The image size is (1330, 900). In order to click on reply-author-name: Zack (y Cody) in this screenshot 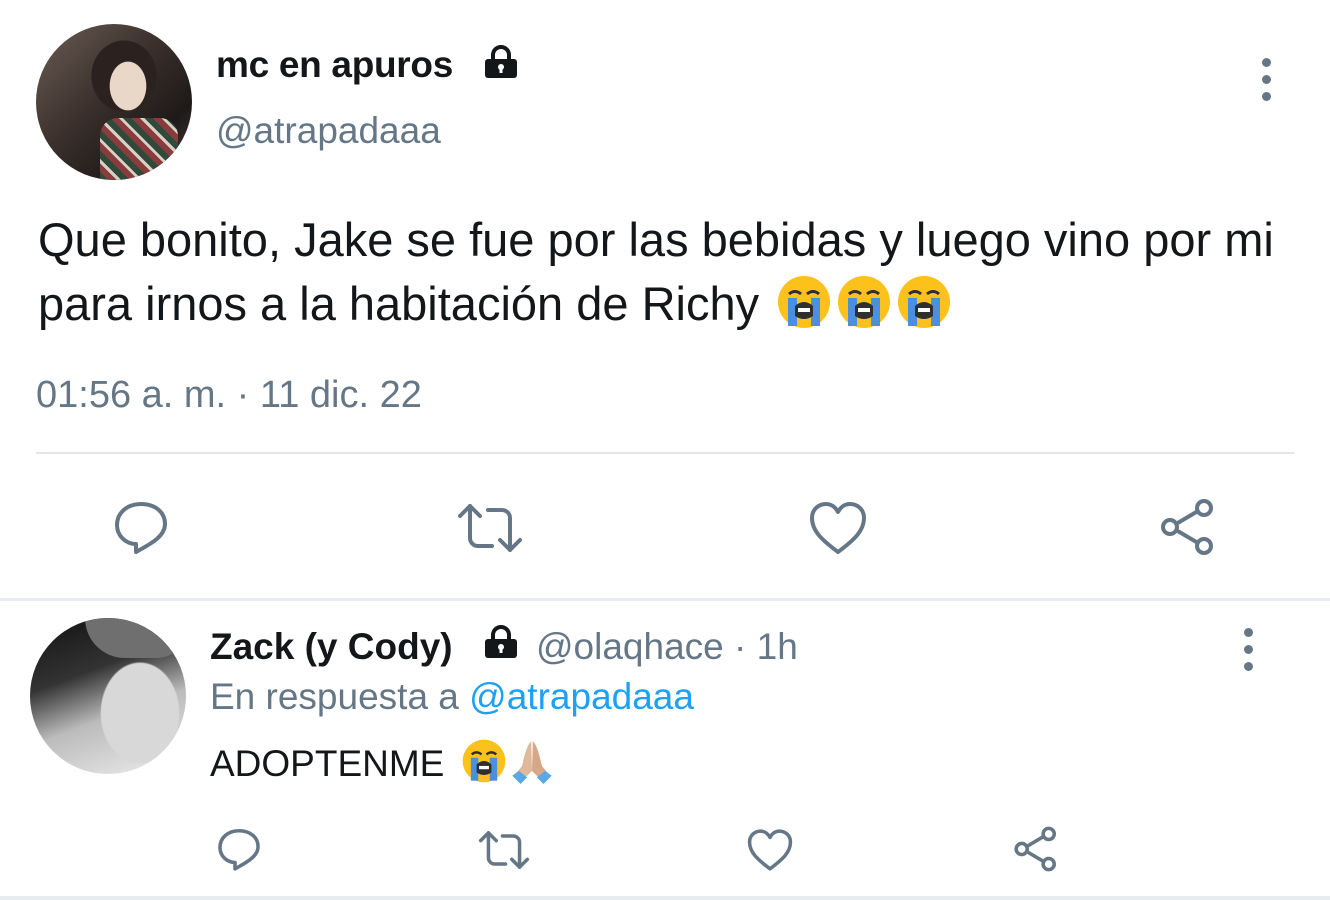, I will do `click(331, 647)`.